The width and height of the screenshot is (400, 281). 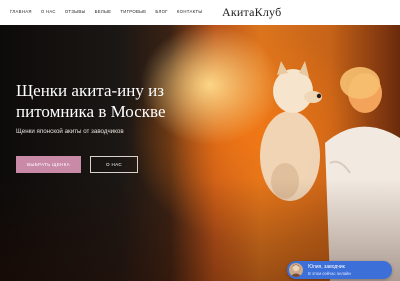 I want to click on nav-item-home: Главная, so click(x=21, y=11).